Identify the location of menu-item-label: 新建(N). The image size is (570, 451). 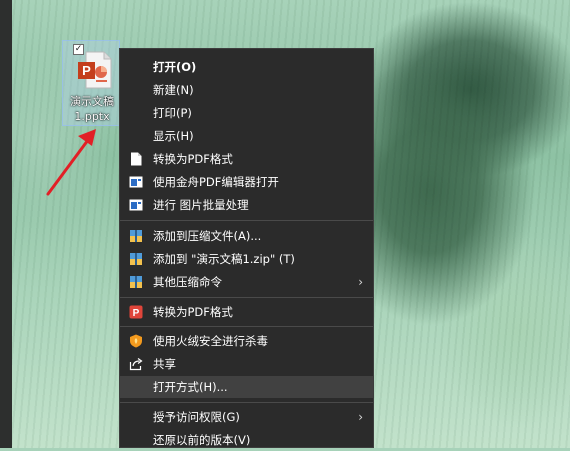
(173, 90).